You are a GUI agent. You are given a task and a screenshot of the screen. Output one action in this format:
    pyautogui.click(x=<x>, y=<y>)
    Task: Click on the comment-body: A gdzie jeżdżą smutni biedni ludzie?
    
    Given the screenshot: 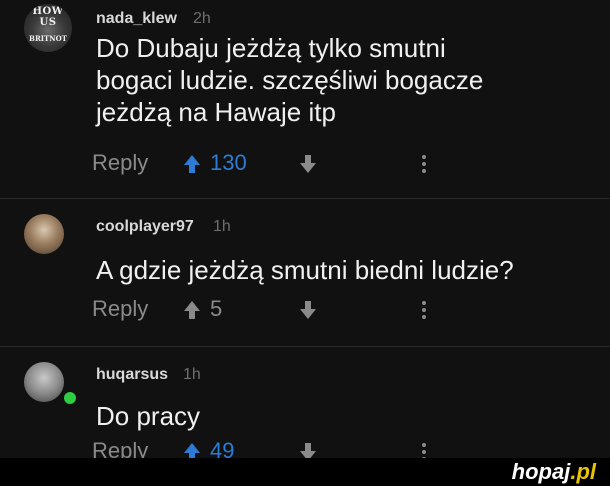 What is the action you would take?
    pyautogui.click(x=346, y=270)
    